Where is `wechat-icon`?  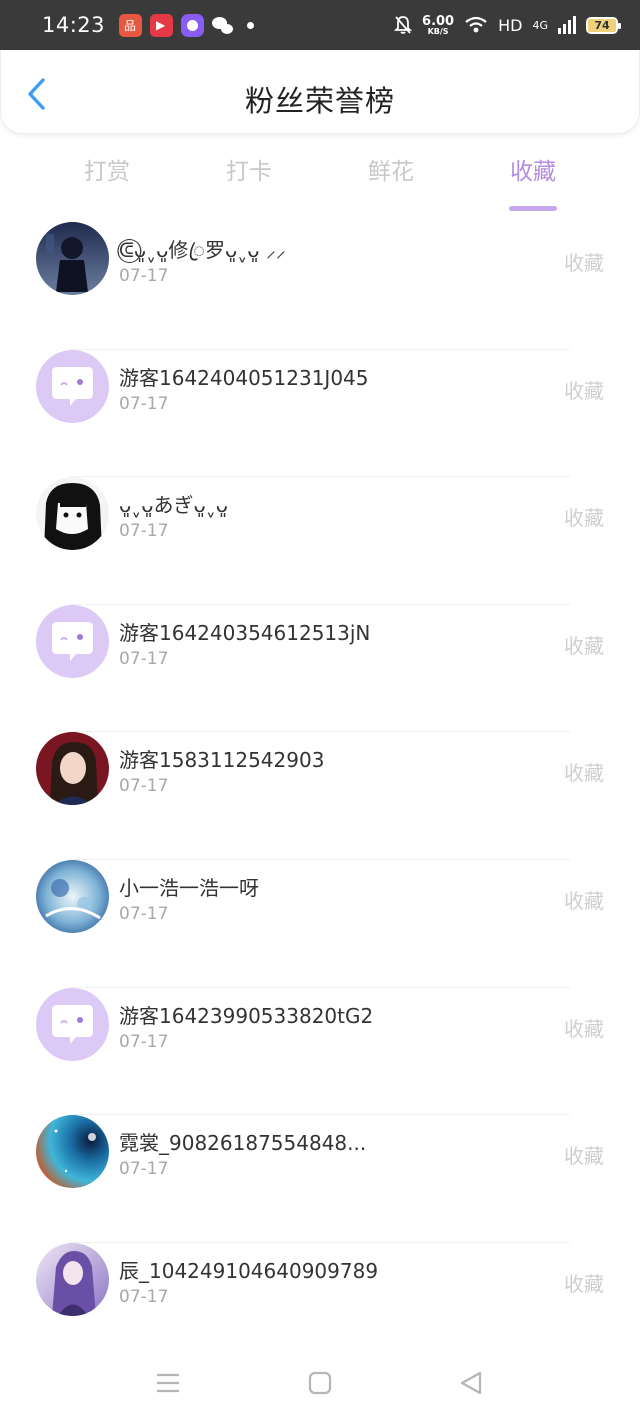 wechat-icon is located at coordinates (223, 25).